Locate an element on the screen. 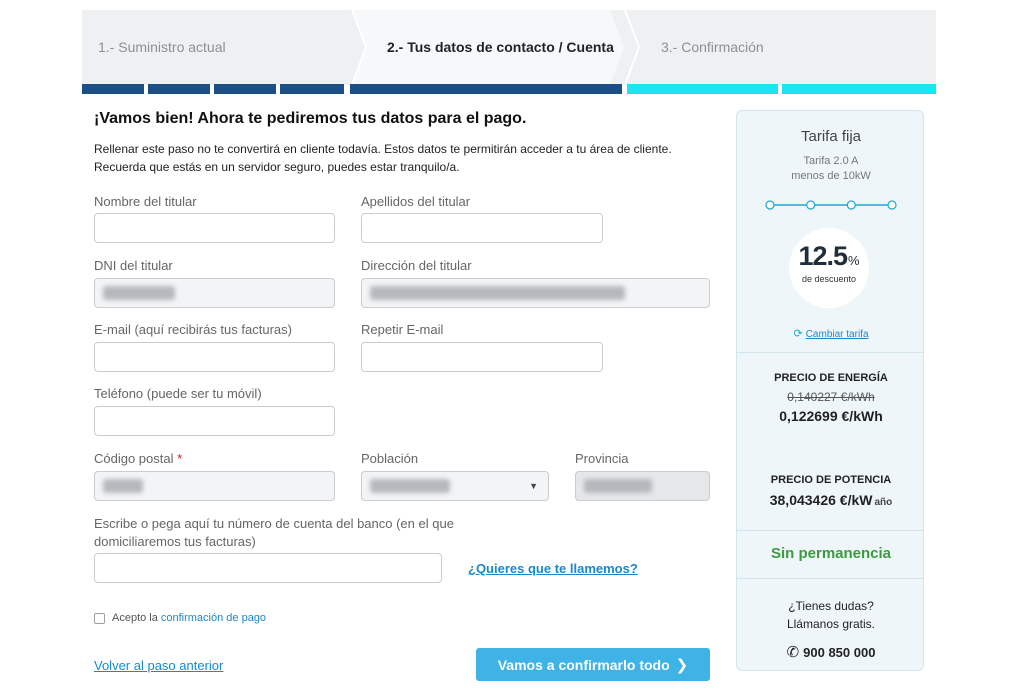 The image size is (1024, 690). chevron-down-icon: ▼ is located at coordinates (533, 486).